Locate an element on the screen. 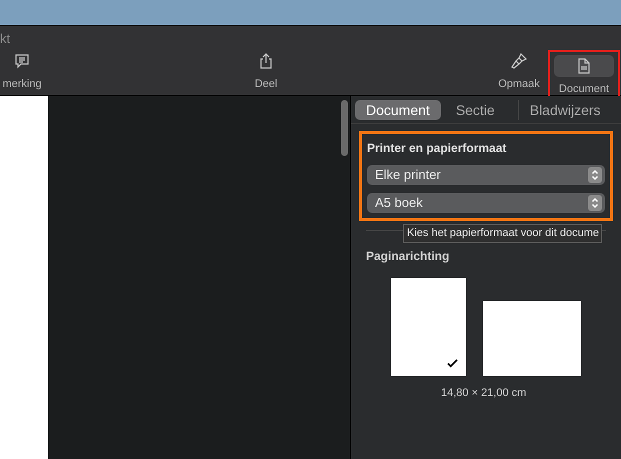  inspector-tab: Bladwijzers is located at coordinates (565, 110).